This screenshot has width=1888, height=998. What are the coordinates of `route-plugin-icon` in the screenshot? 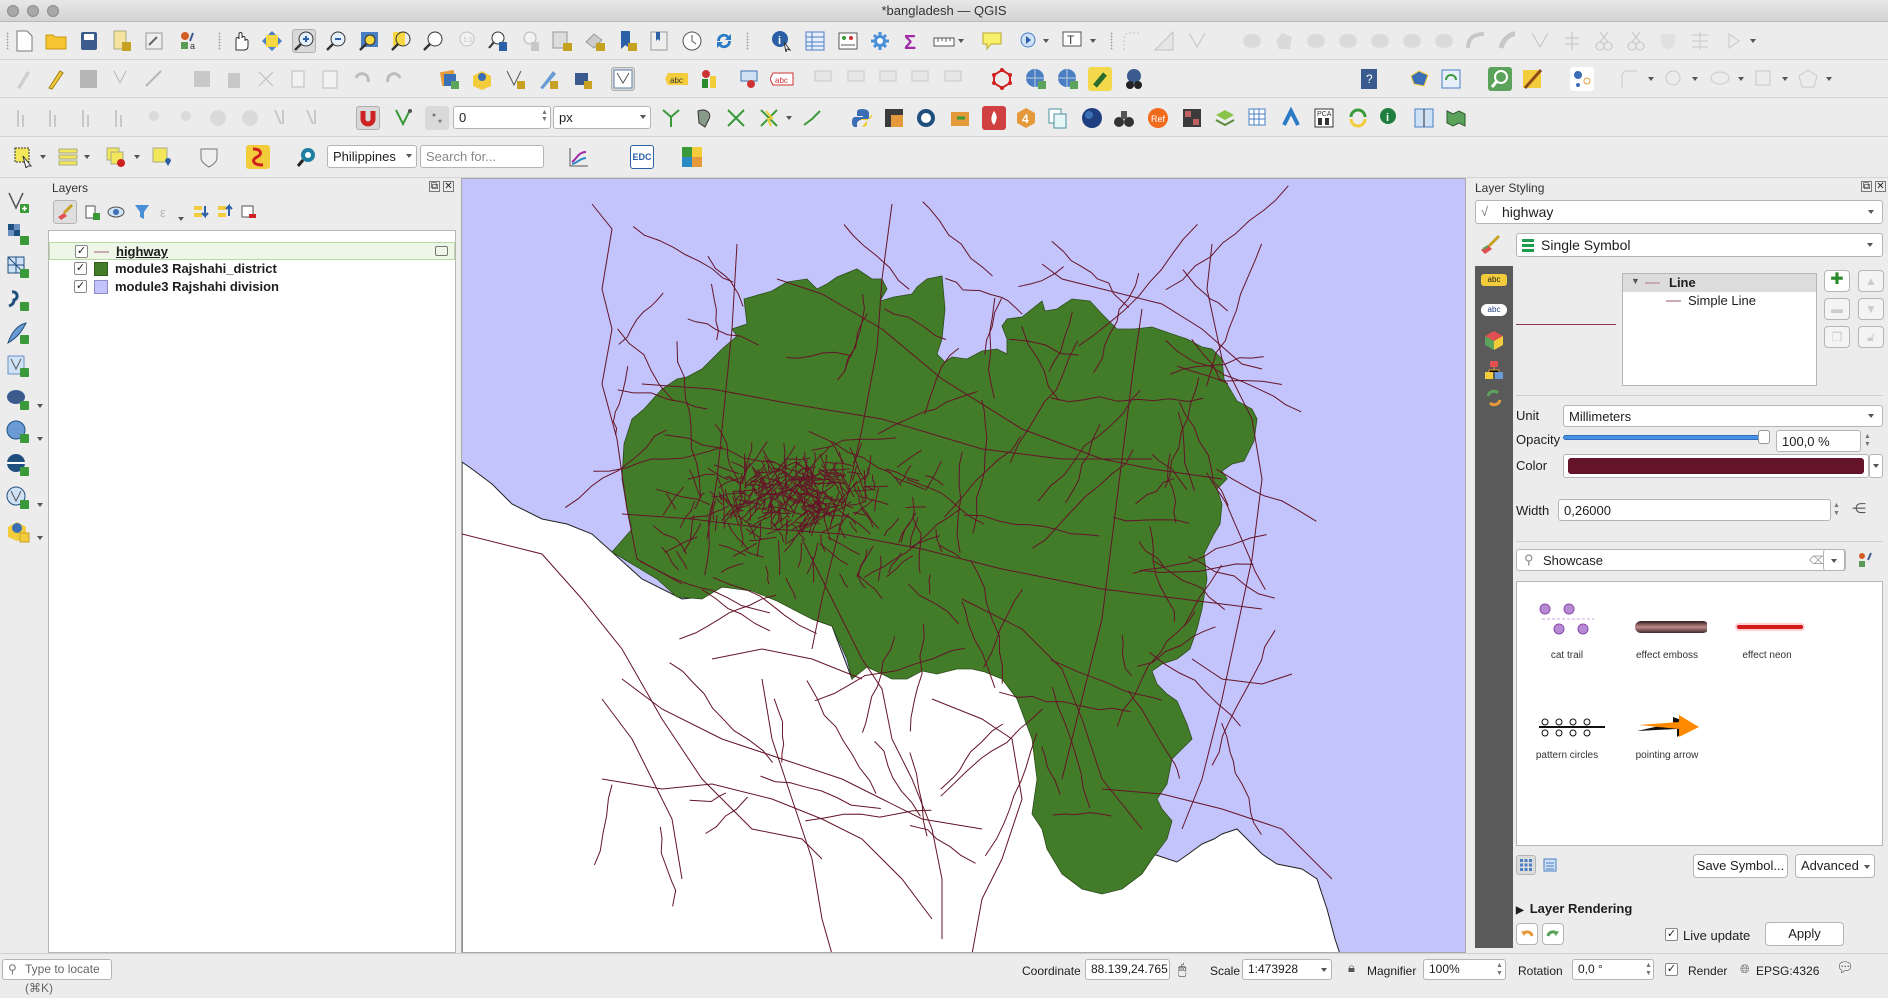 It's located at (258, 157).